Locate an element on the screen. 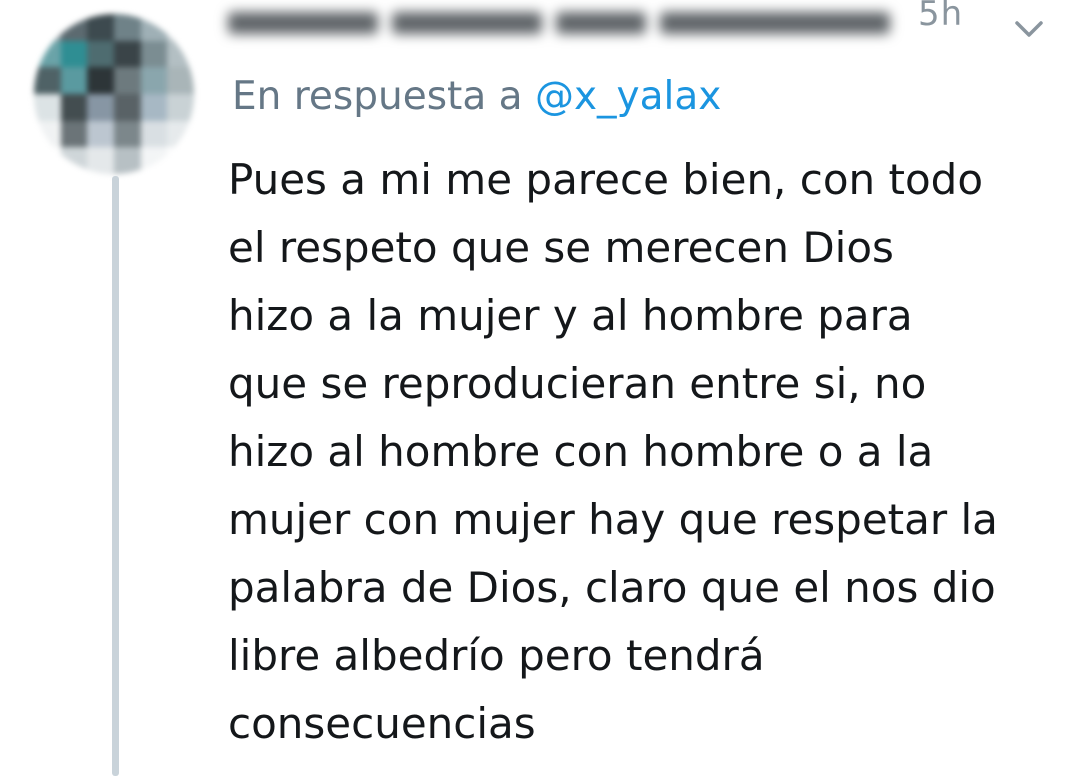 The width and height of the screenshot is (1080, 776). tweet-text-line: mujer con mujer hay que respetar la is located at coordinates (613, 519).